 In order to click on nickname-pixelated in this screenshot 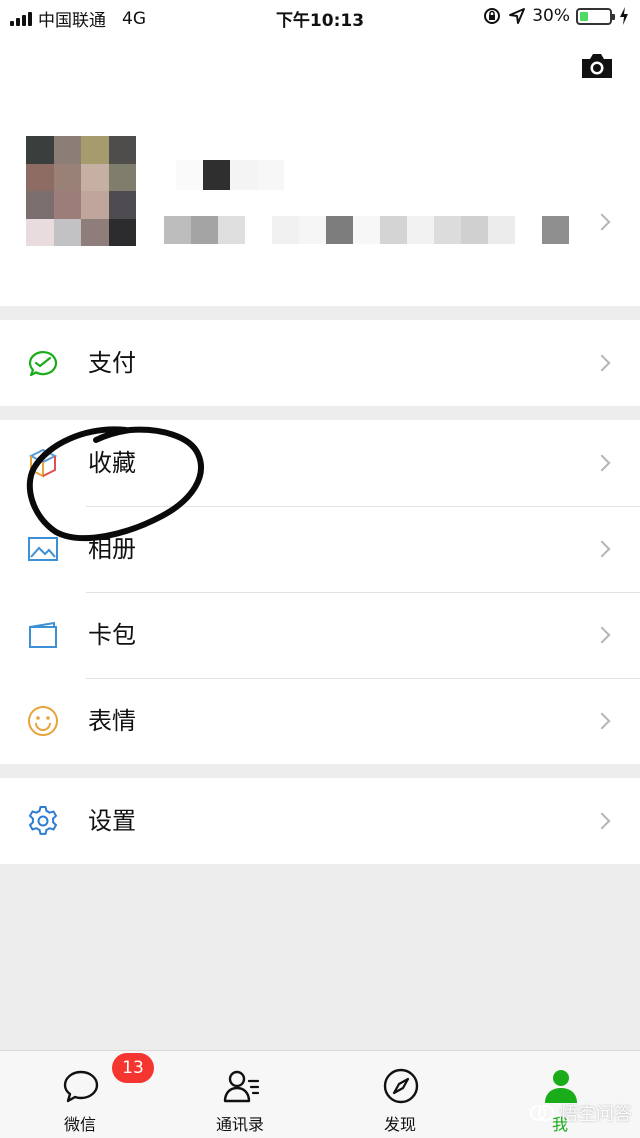, I will do `click(230, 175)`.